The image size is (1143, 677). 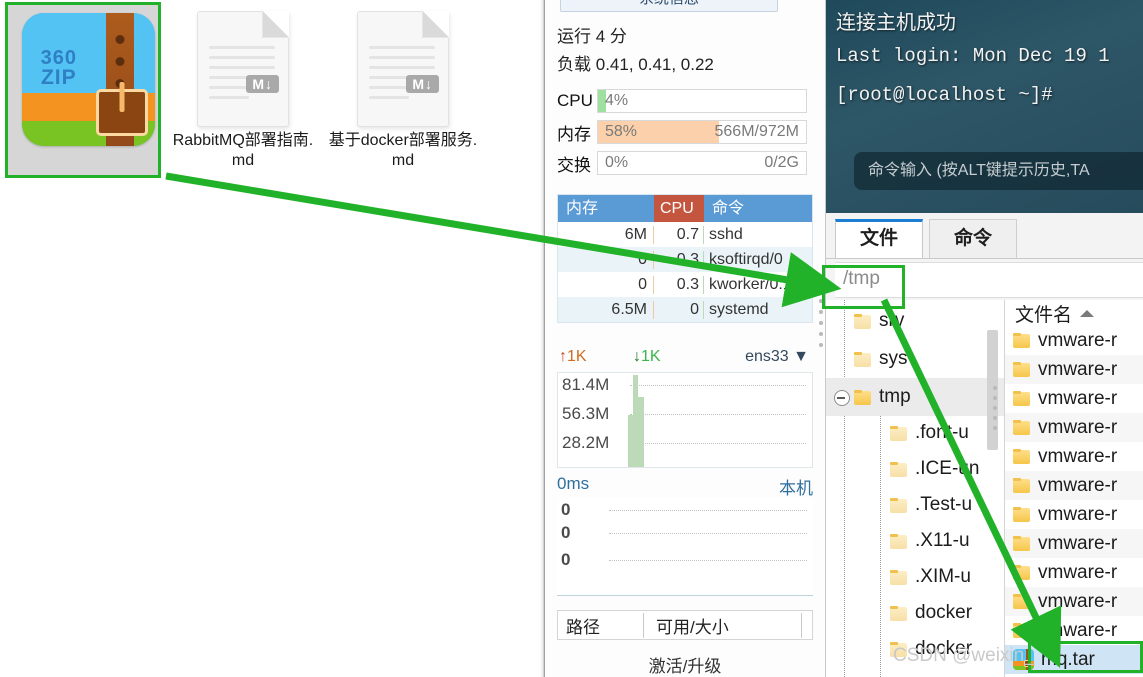 What do you see at coordinates (586, 413) in the screenshot?
I see `network-ytick: 56.3M` at bounding box center [586, 413].